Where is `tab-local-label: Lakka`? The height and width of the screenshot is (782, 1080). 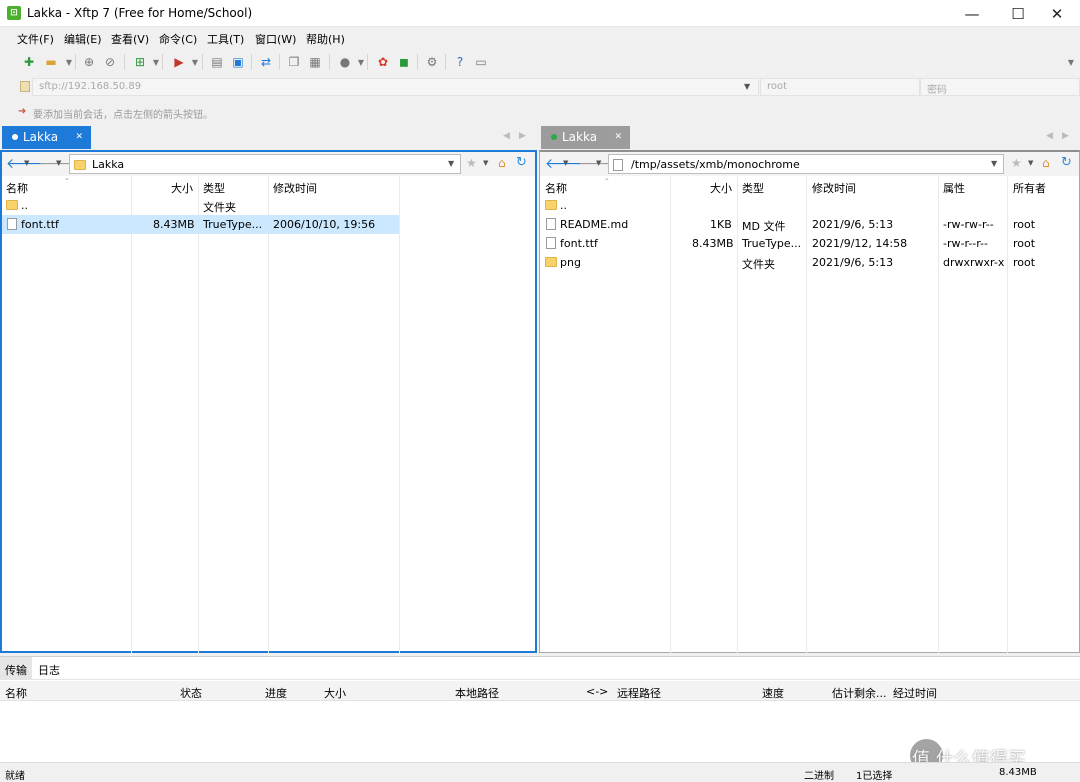 tab-local-label: Lakka is located at coordinates (41, 137).